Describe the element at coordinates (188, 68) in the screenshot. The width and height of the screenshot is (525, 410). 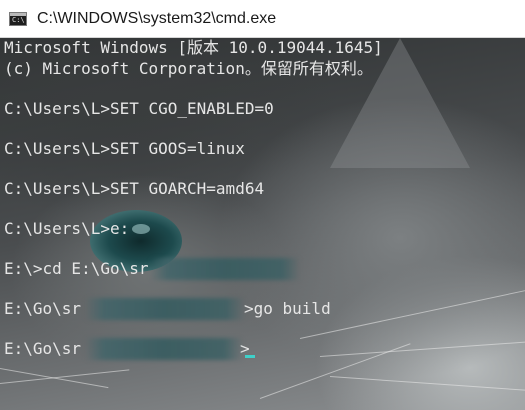
I see `console-line: (c) Microsoft Corporation。保留所有权利。` at that location.